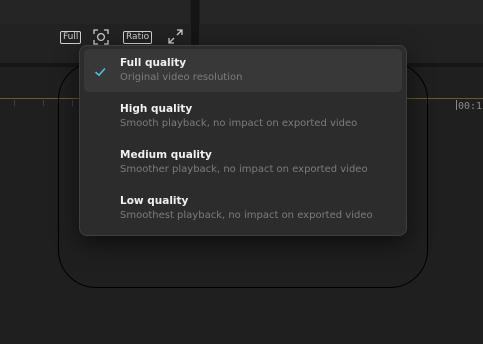  Describe the element at coordinates (243, 70) in the screenshot. I see `menu-item-full-quality: Full quality Original video resolution` at that location.